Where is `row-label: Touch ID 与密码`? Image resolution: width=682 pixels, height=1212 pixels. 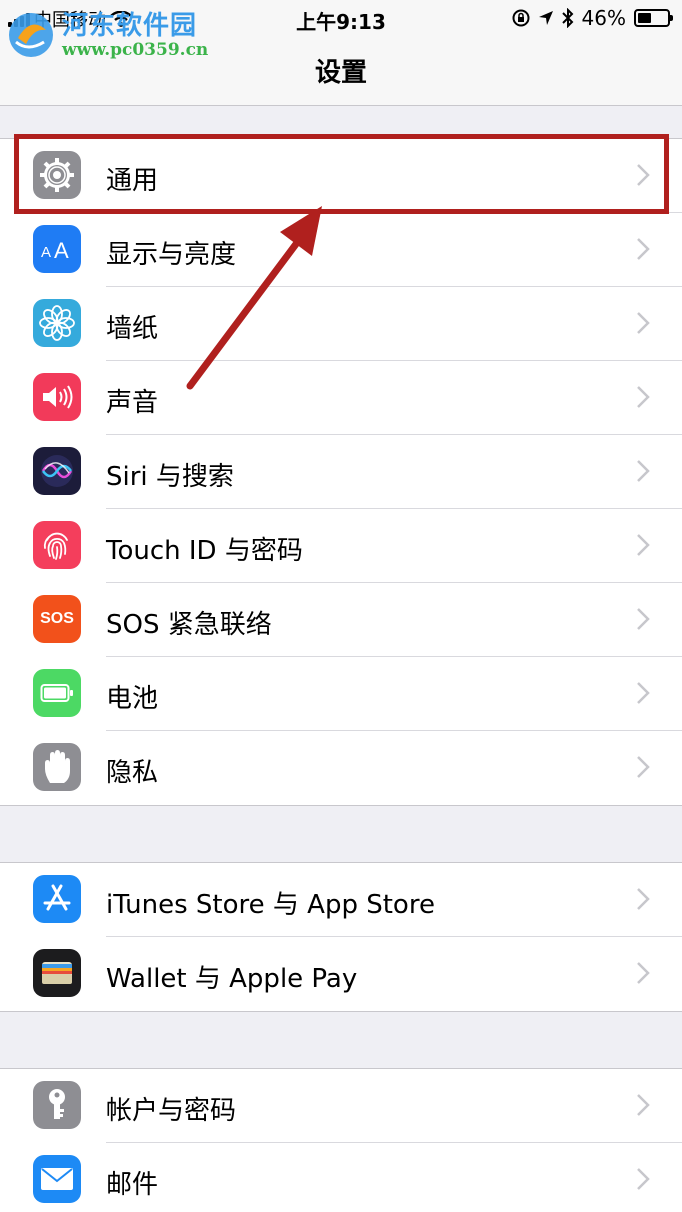
row-label: Touch ID 与密码 is located at coordinates (204, 551).